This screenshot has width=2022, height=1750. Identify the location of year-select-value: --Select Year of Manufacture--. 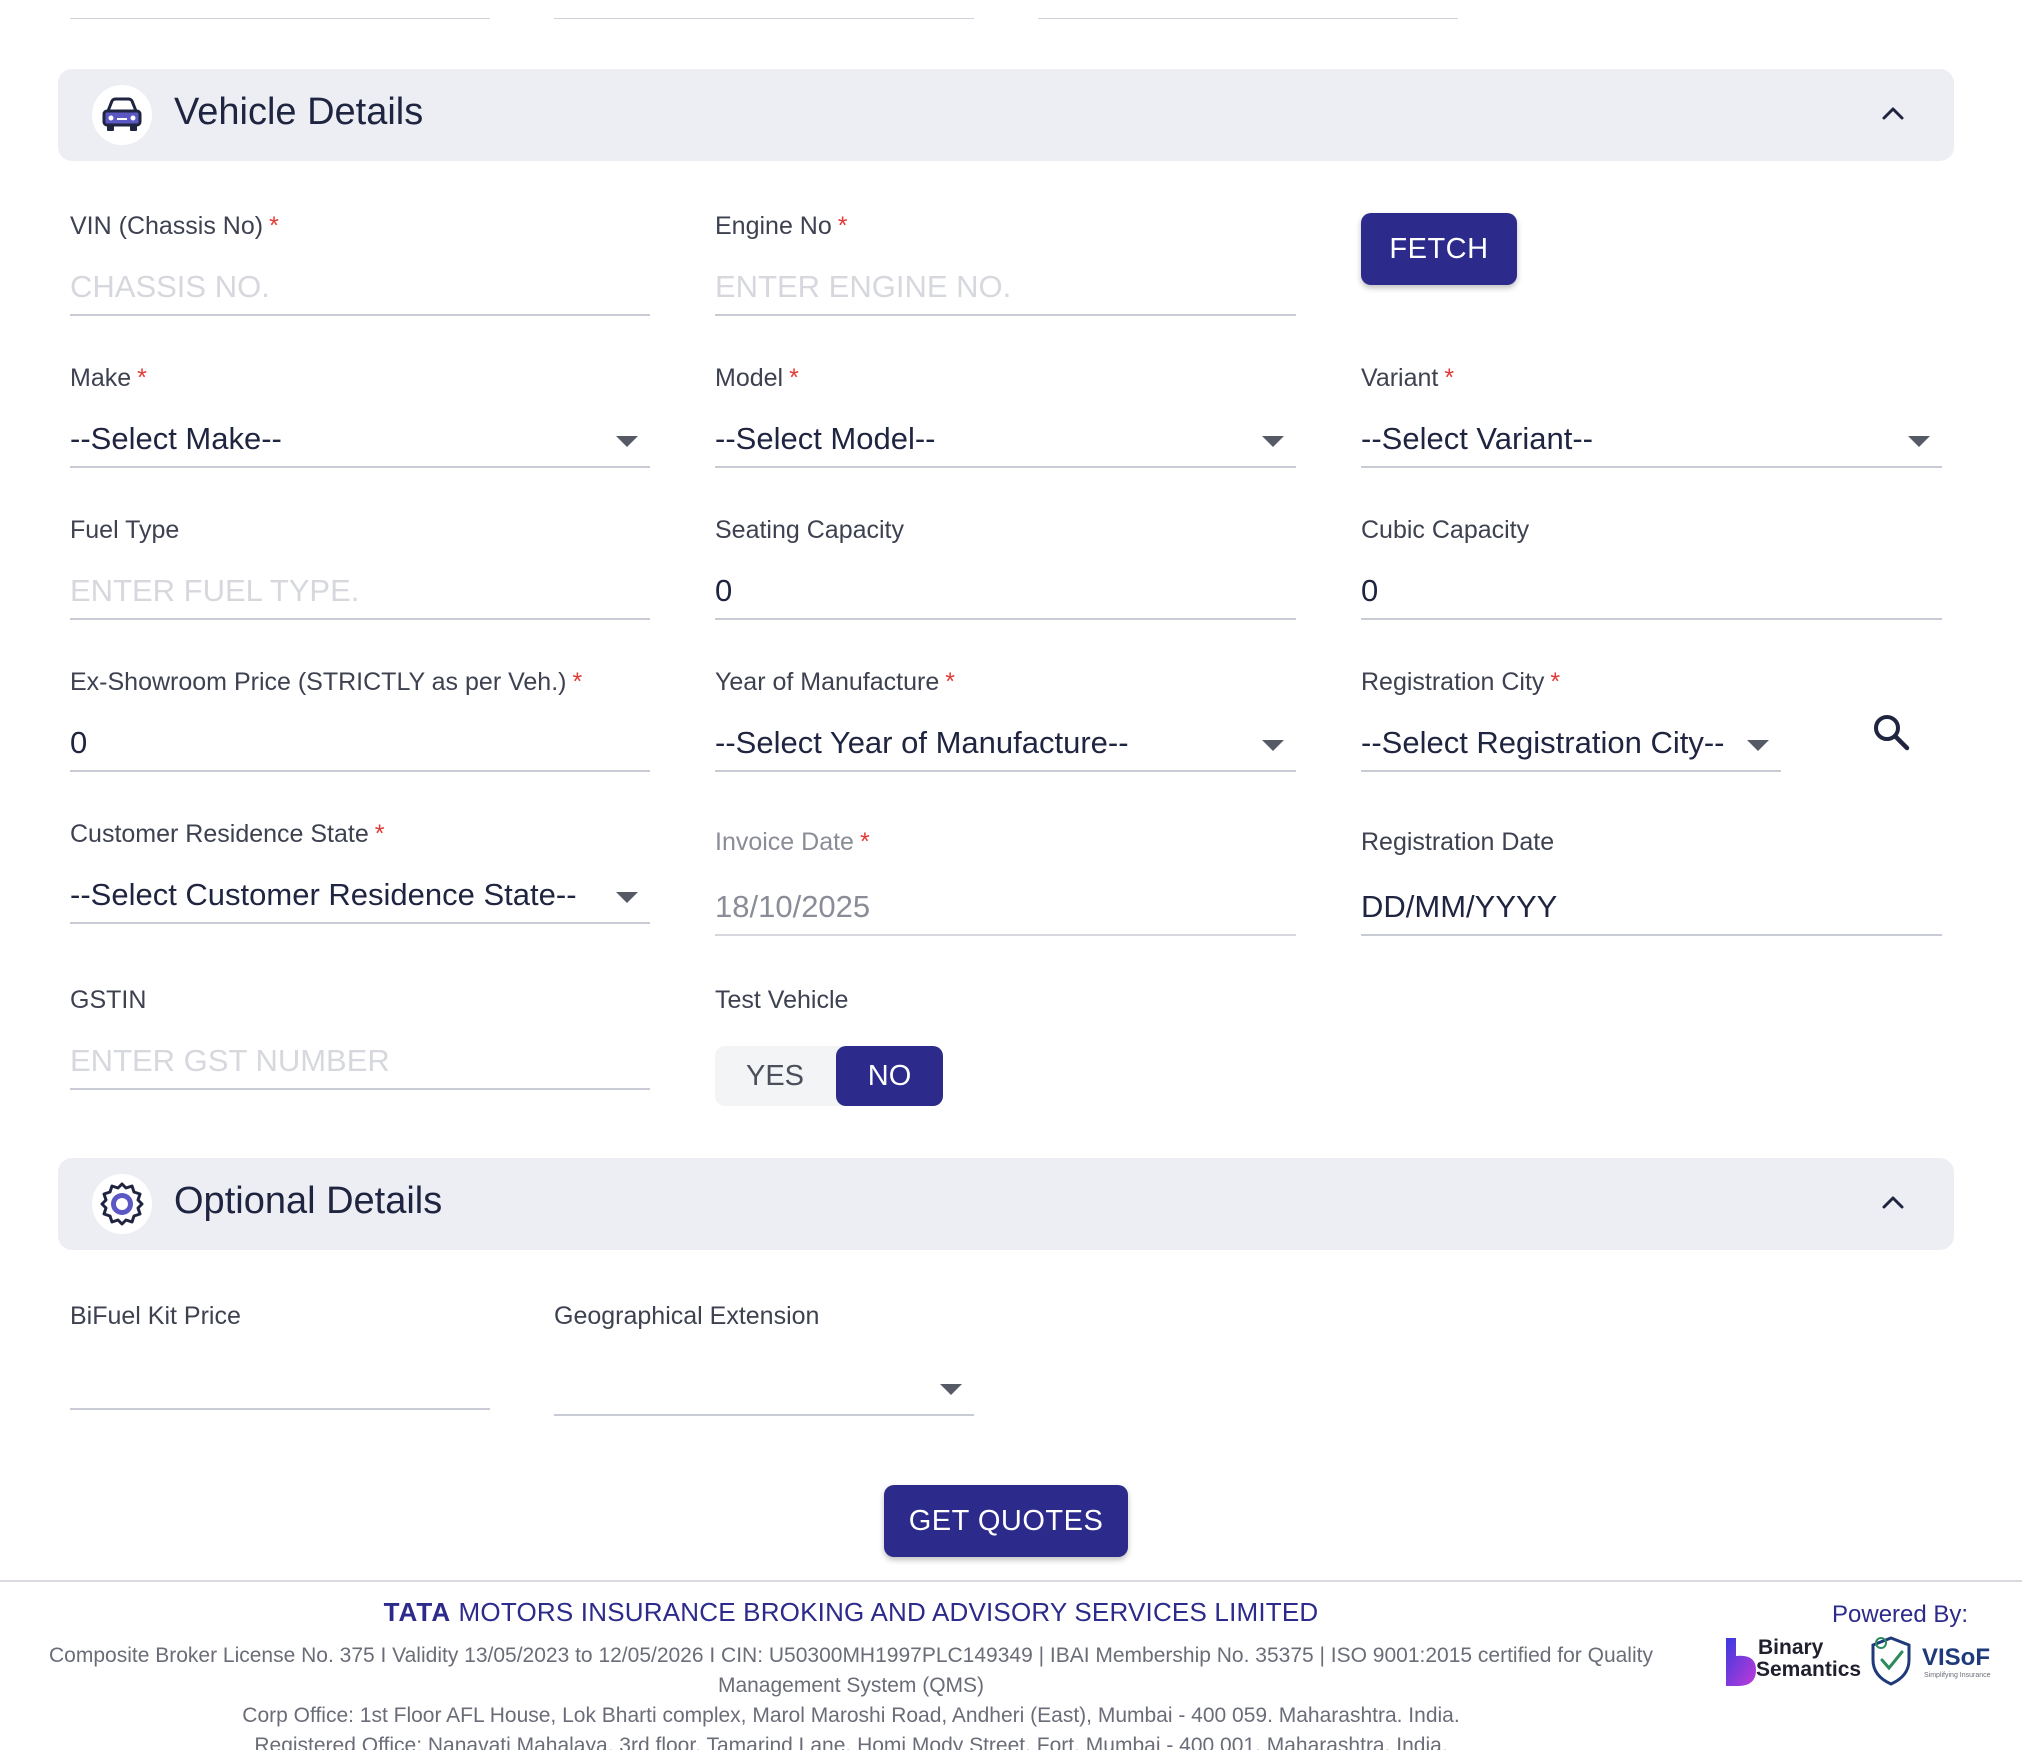
(922, 742).